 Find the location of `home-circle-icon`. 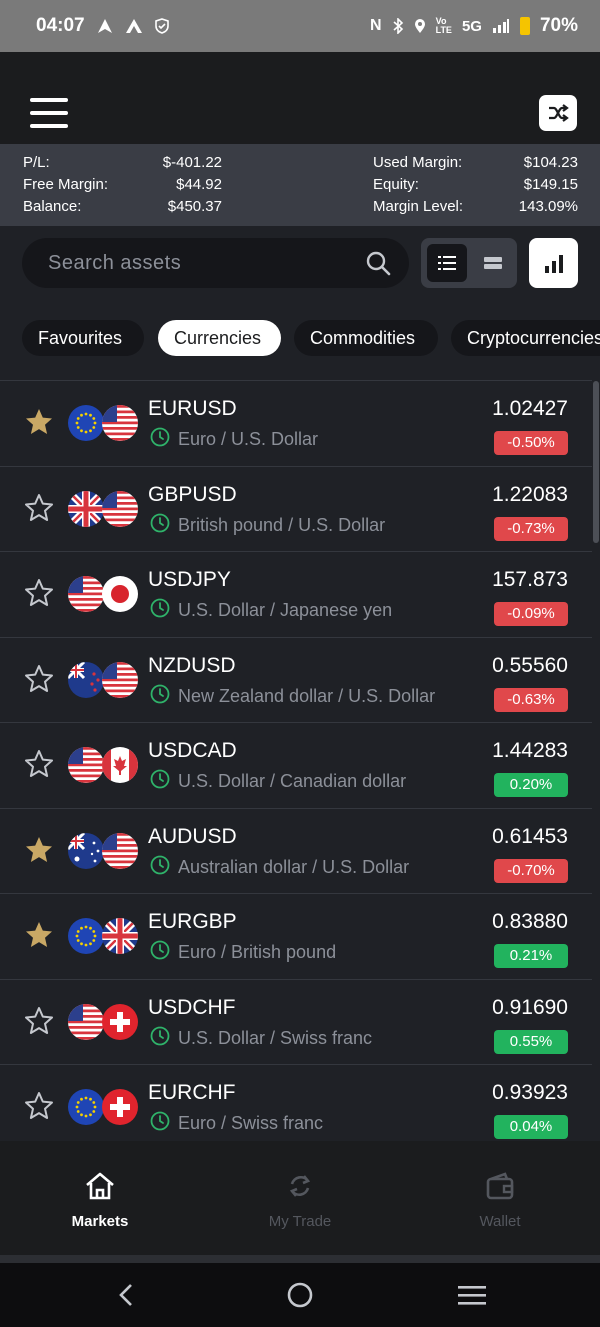

home-circle-icon is located at coordinates (300, 1295).